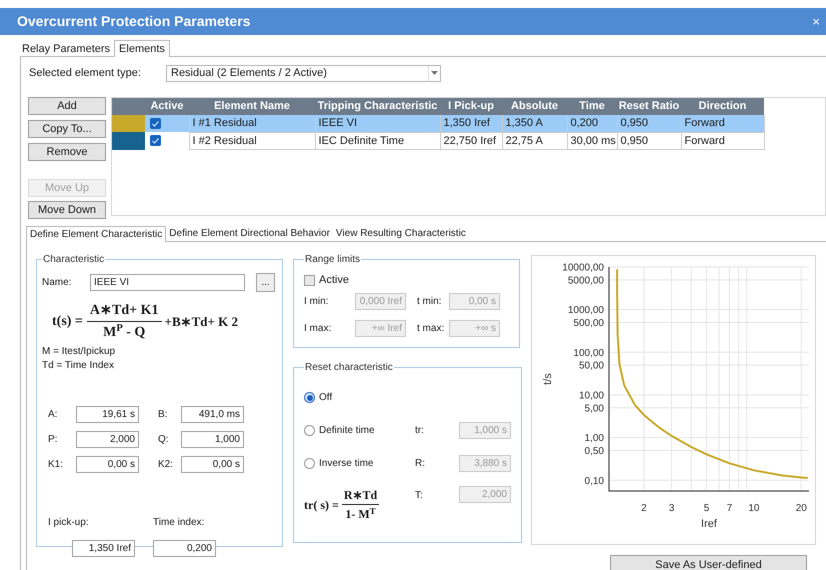 The image size is (826, 570). I want to click on formula-text: +B∗Td+ K 2, so click(201, 321).